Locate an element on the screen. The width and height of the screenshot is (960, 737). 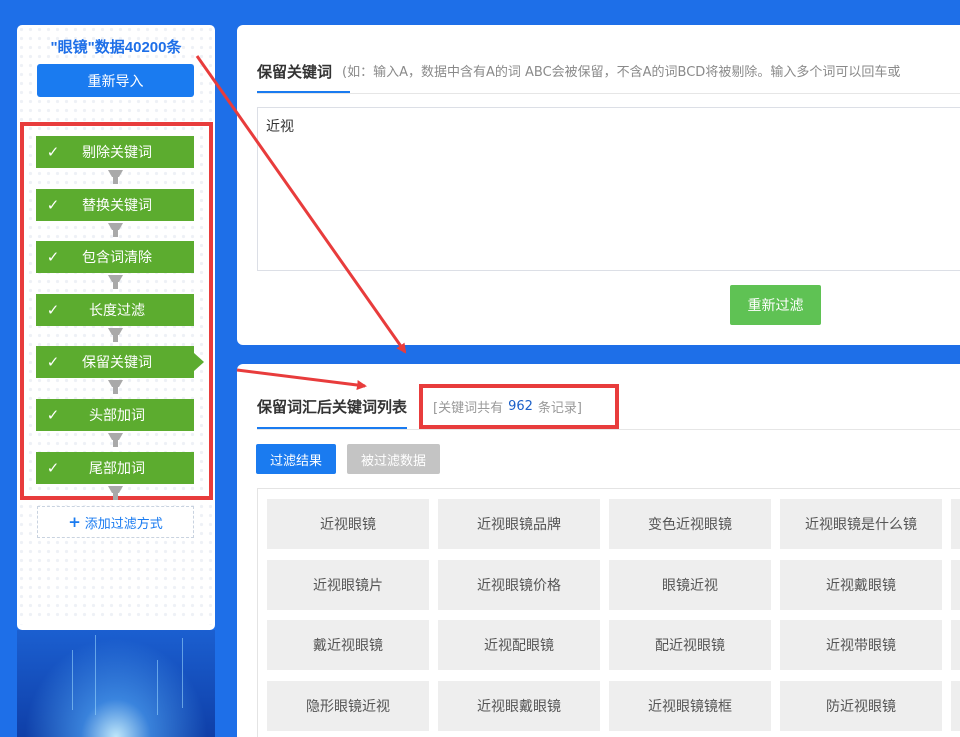
keyword-chip: 近视眼镜片 is located at coordinates (348, 584).